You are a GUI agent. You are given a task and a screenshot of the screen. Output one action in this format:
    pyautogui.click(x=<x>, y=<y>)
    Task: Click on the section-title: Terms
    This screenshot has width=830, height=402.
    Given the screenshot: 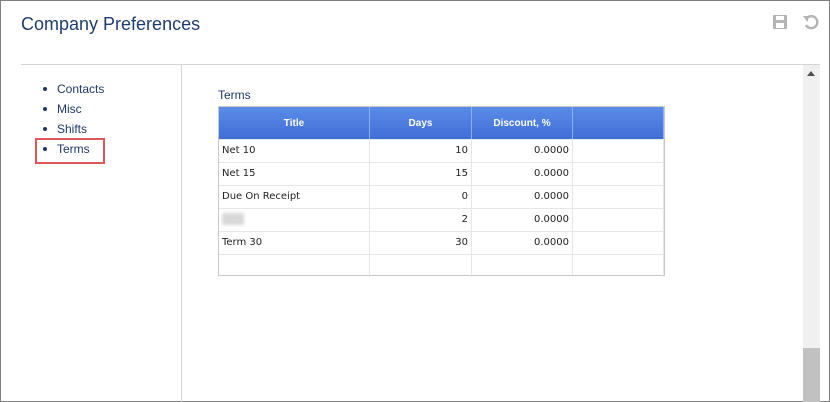 What is the action you would take?
    pyautogui.click(x=234, y=95)
    